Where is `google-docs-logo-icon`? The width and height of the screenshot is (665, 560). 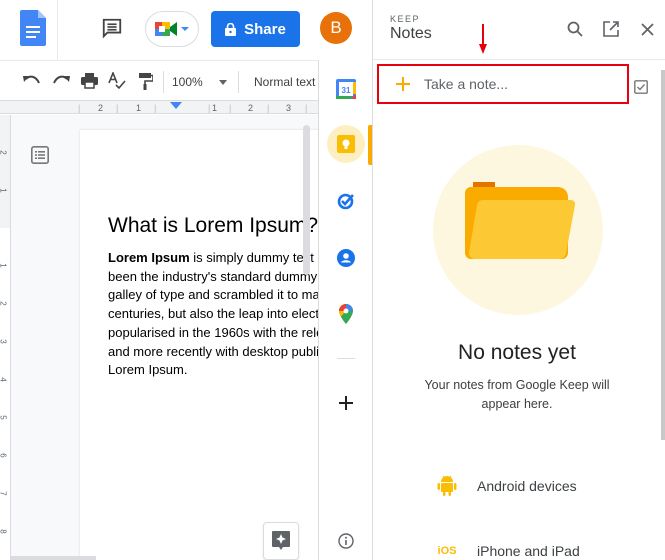 google-docs-logo-icon is located at coordinates (33, 28).